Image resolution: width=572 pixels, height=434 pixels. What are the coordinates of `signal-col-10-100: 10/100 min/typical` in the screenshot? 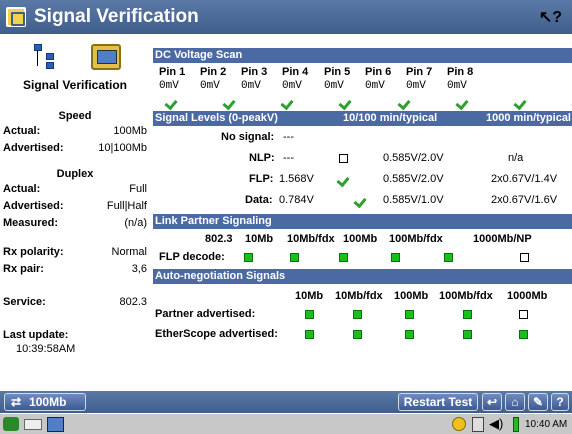 It's located at (390, 118).